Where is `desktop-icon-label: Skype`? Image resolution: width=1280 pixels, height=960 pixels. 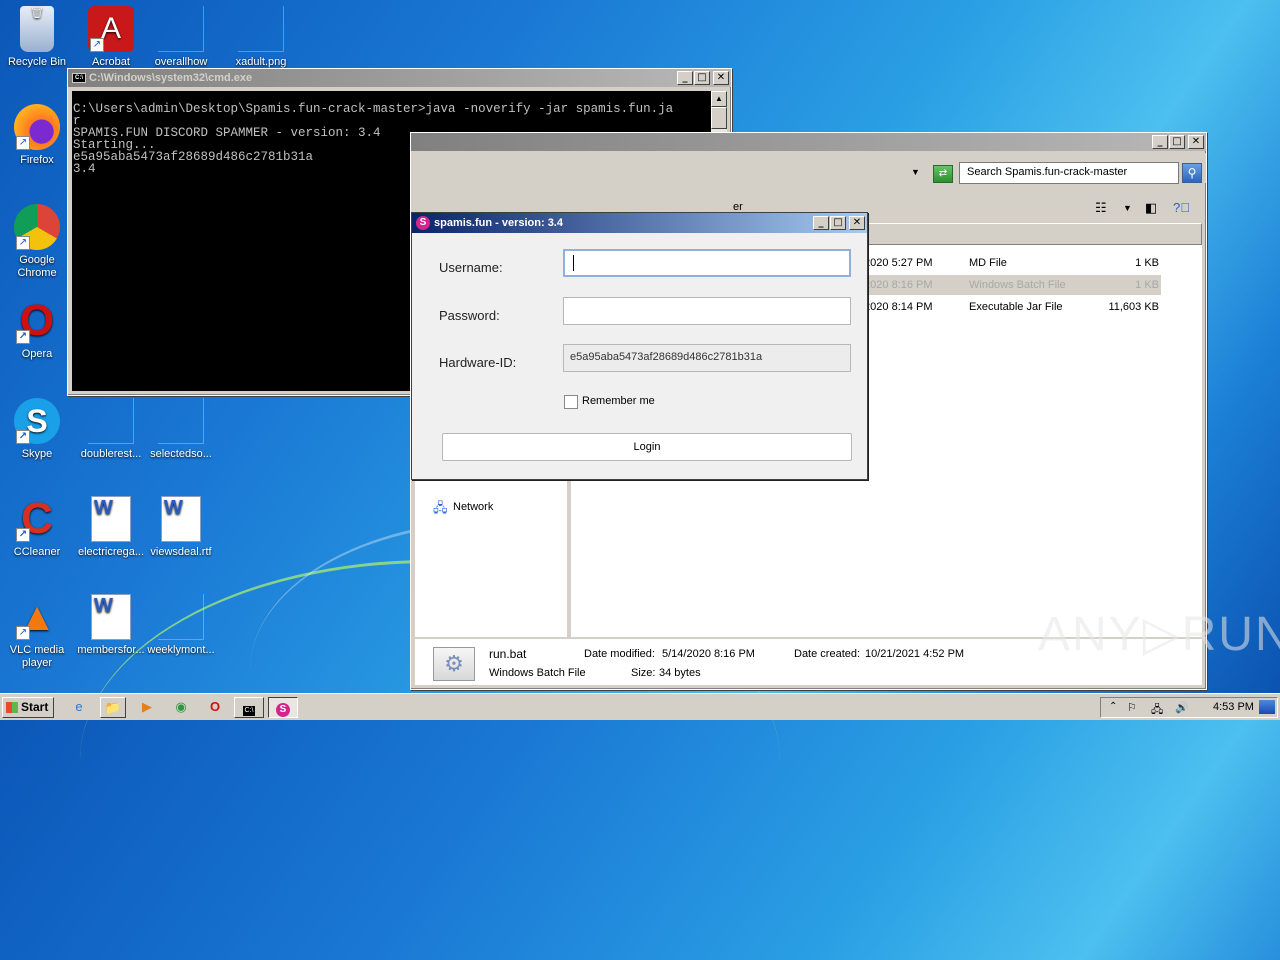
desktop-icon-label: Skype is located at coordinates (37, 454).